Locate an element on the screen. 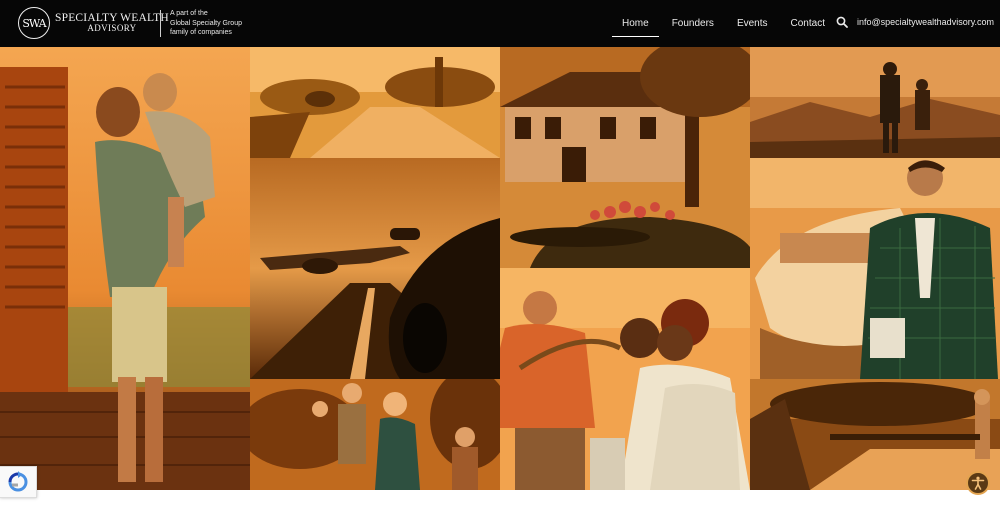 The width and height of the screenshot is (1000, 505). accessibility-icon is located at coordinates (978, 483).